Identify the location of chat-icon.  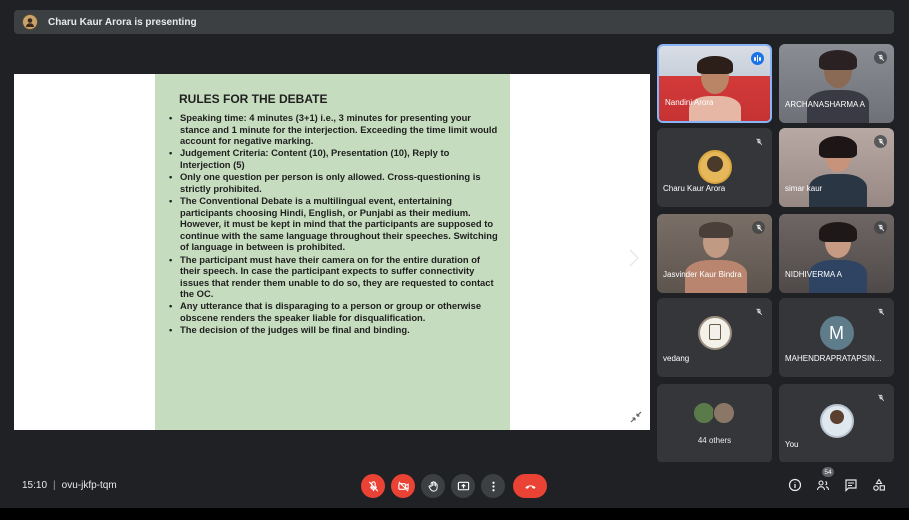
(851, 485).